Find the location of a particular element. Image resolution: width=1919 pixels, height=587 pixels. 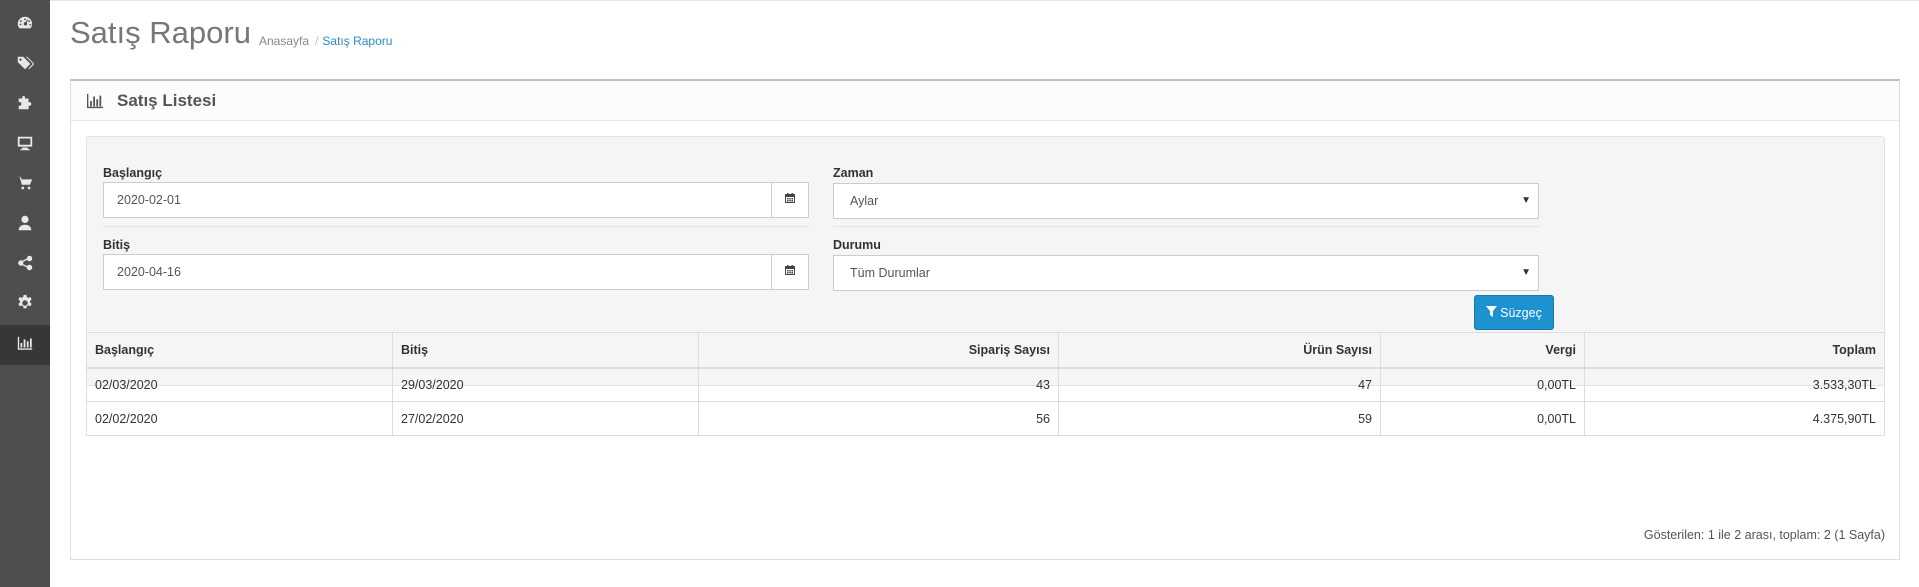

share-icon is located at coordinates (25, 265).